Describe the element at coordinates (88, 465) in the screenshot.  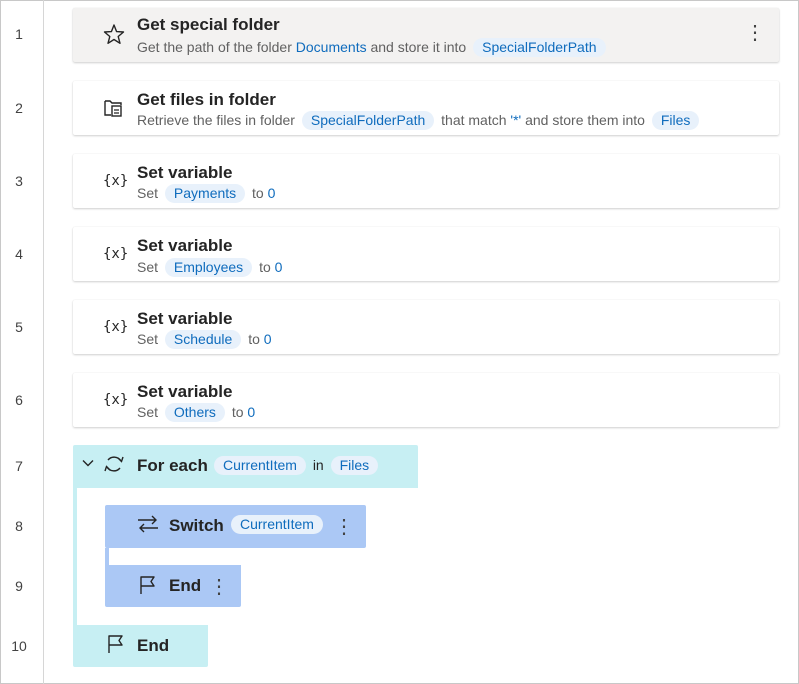
I see `collapse-chevron-icon` at that location.